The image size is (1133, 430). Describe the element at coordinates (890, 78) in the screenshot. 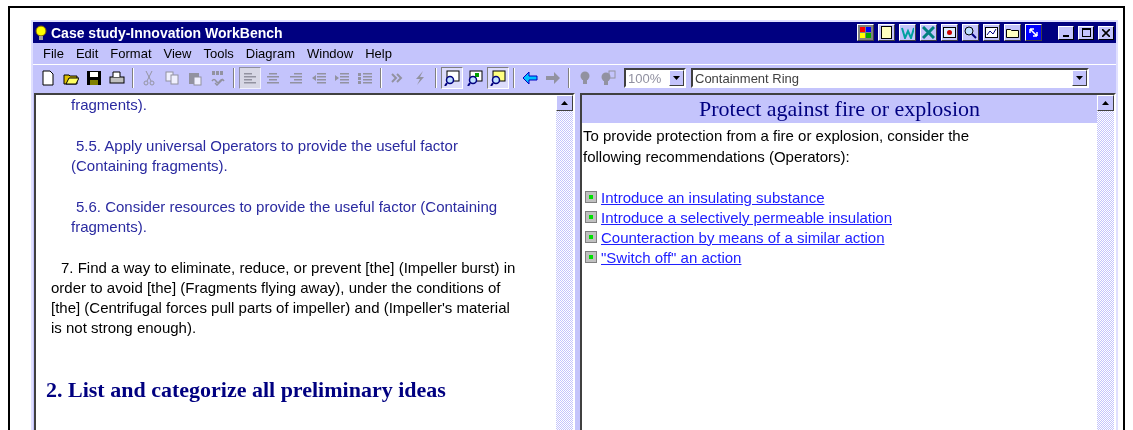

I see `topic-dropdown: Containment Ring` at that location.